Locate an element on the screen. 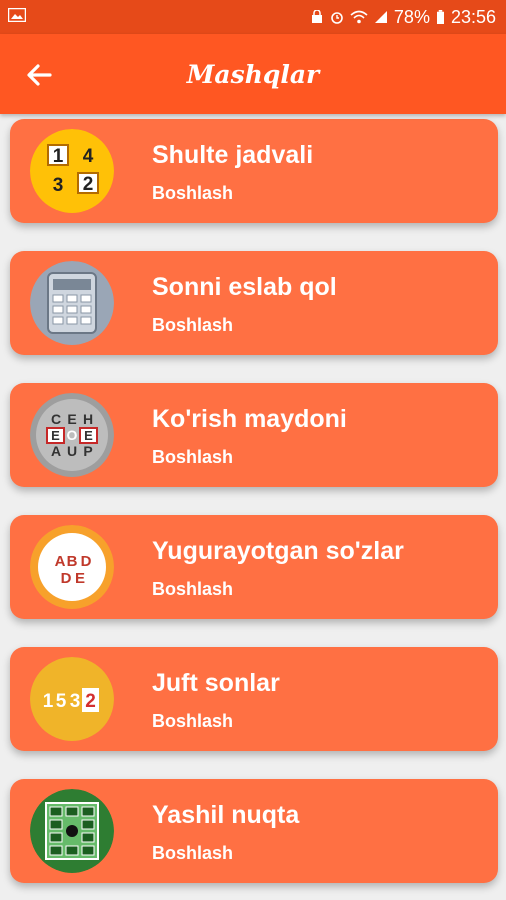 The height and width of the screenshot is (900, 506). abde-icon: ABD DE is located at coordinates (72, 567).